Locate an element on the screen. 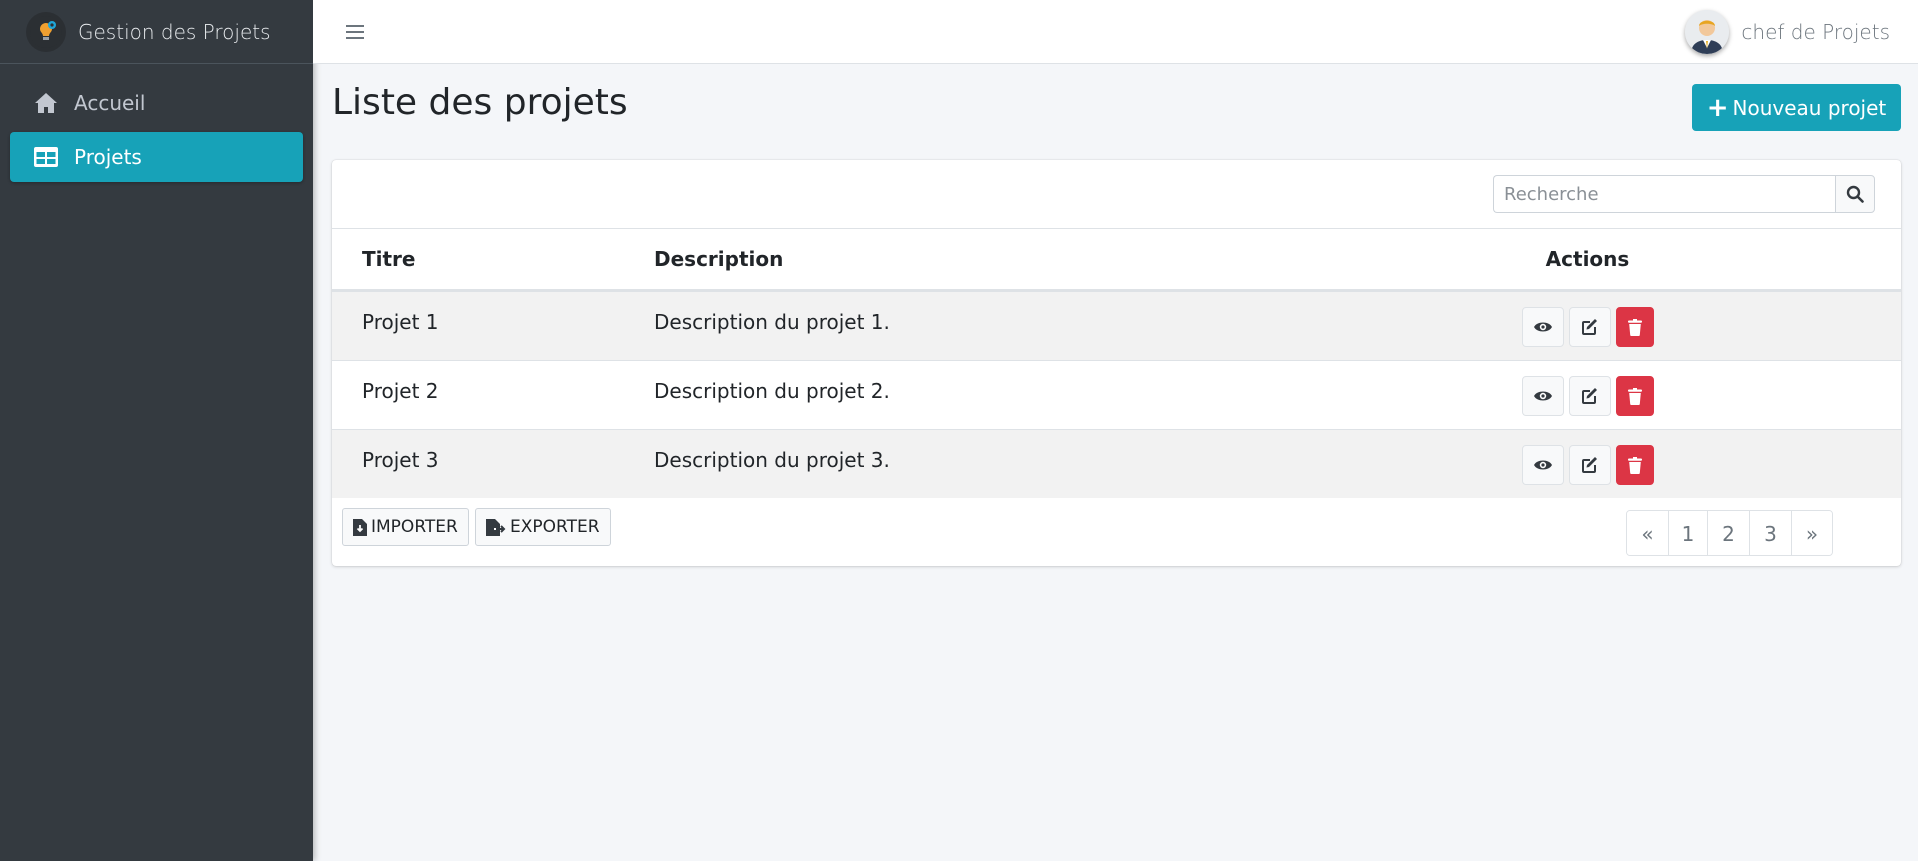  sidebar-item-projets: Projets is located at coordinates (156, 157).